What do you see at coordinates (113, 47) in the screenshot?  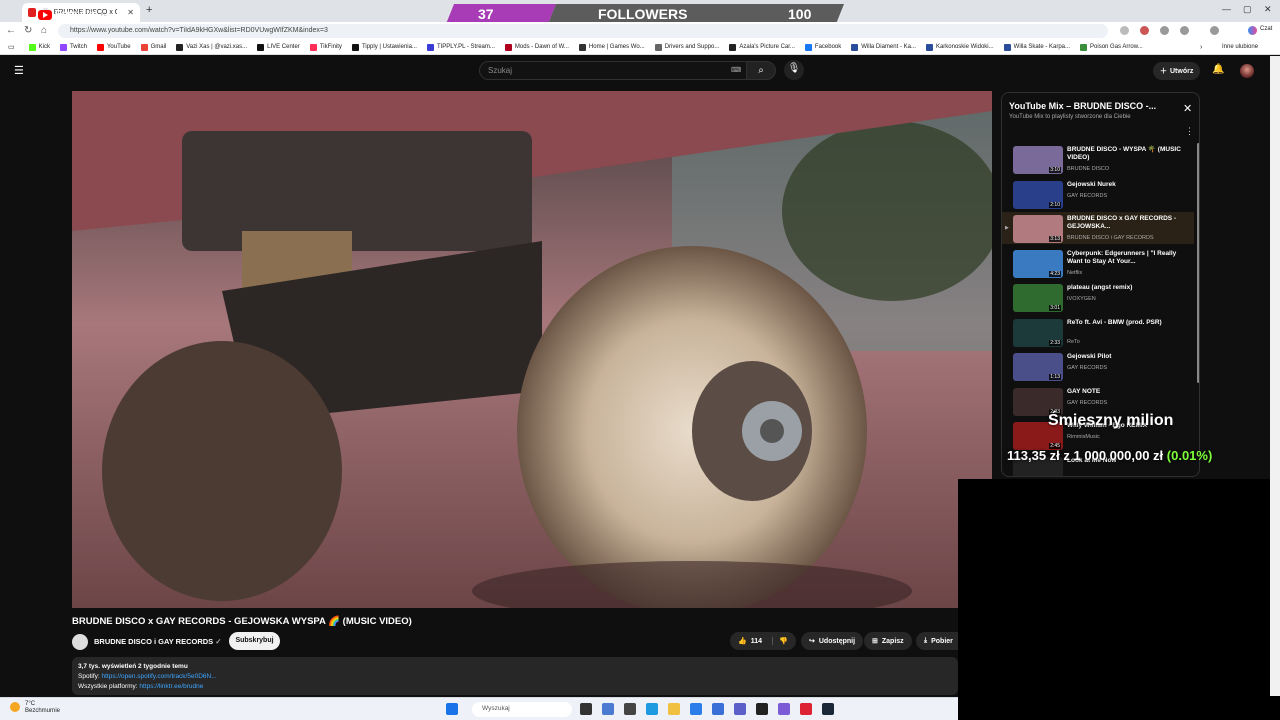 I see `bookmark-item: YouTube` at bounding box center [113, 47].